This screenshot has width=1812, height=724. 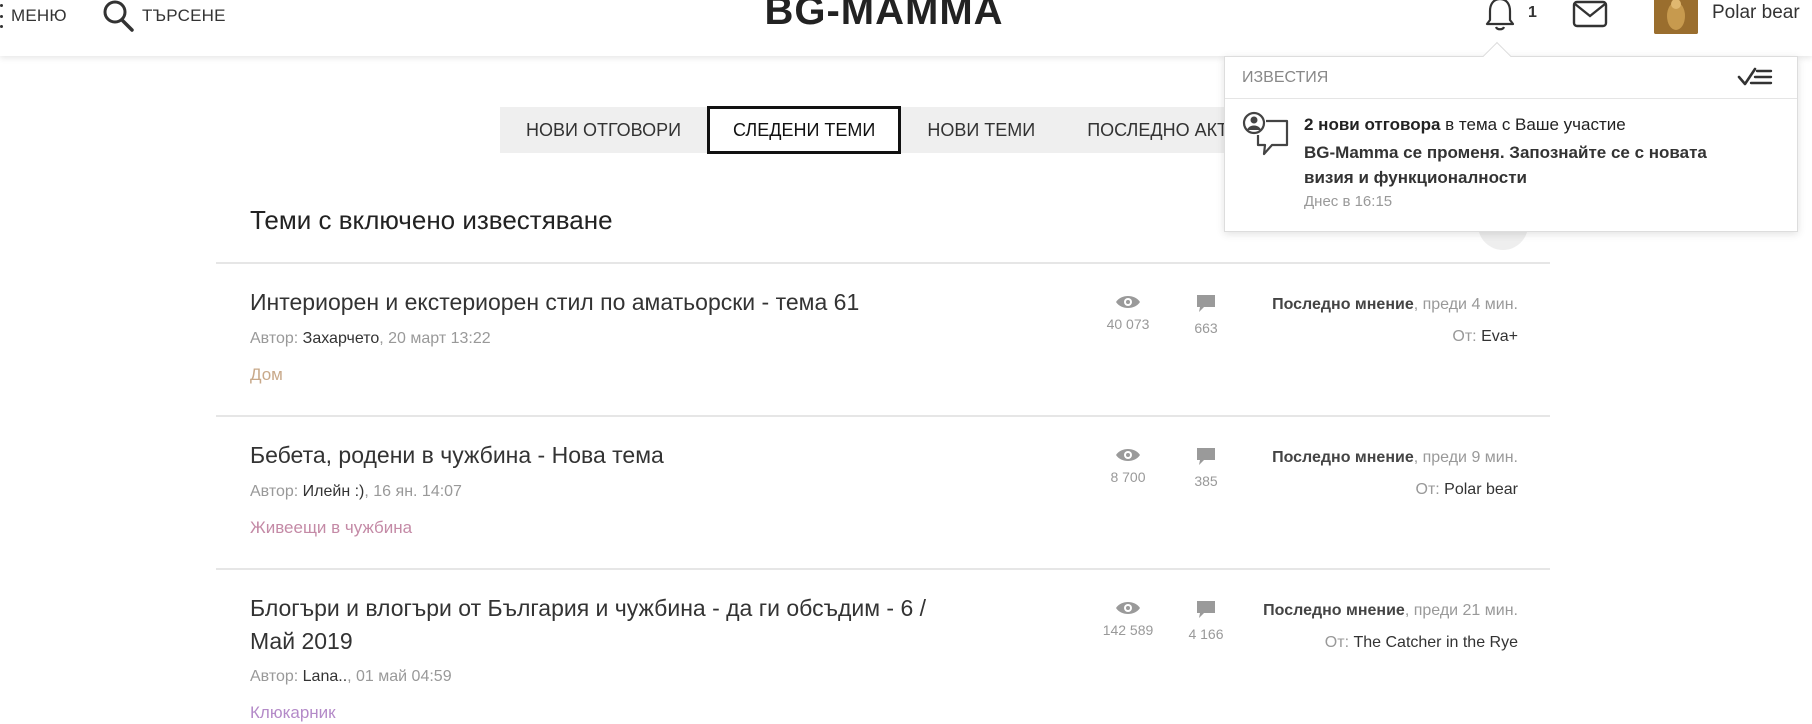 What do you see at coordinates (1590, 14) in the screenshot?
I see `mail-icon` at bounding box center [1590, 14].